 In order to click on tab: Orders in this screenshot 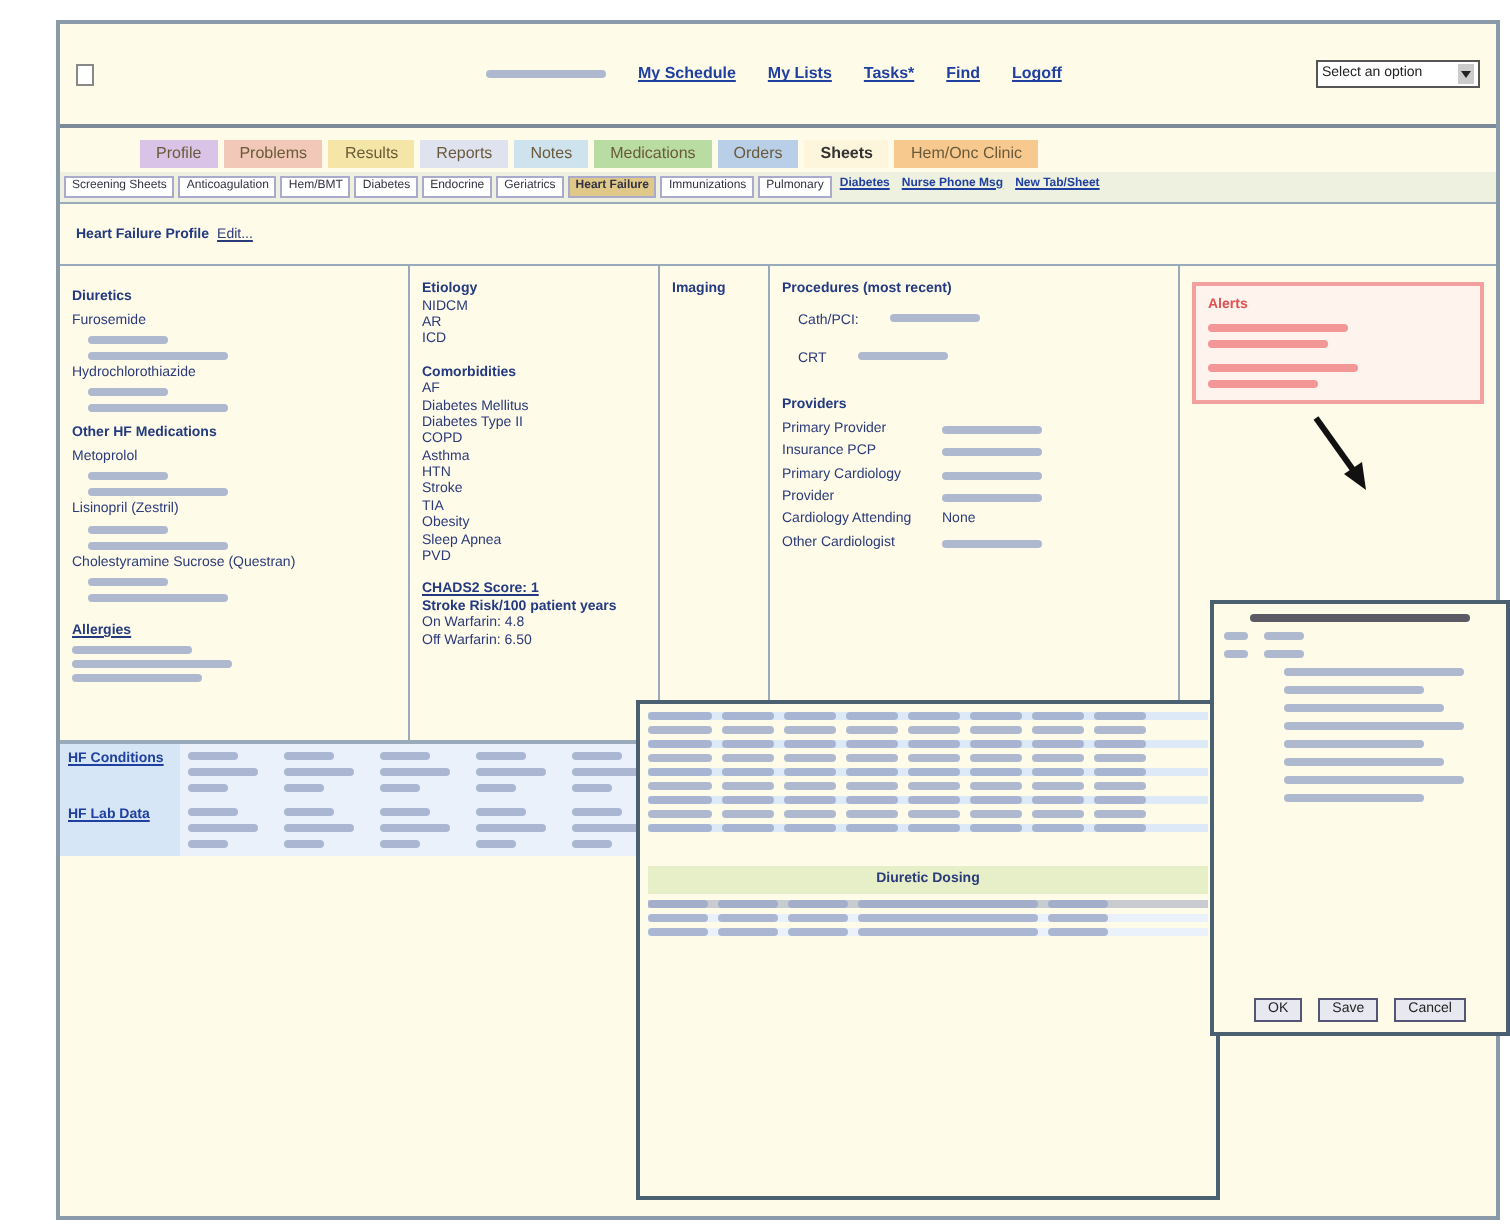, I will do `click(758, 154)`.